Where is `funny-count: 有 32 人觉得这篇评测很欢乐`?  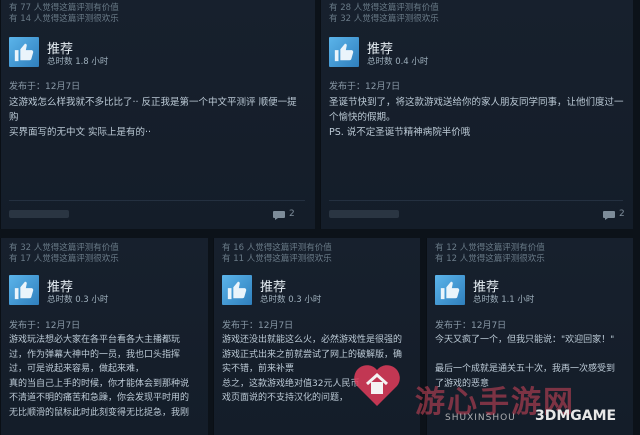
funny-count: 有 32 人觉得这篇评测很欢乐 is located at coordinates (384, 19).